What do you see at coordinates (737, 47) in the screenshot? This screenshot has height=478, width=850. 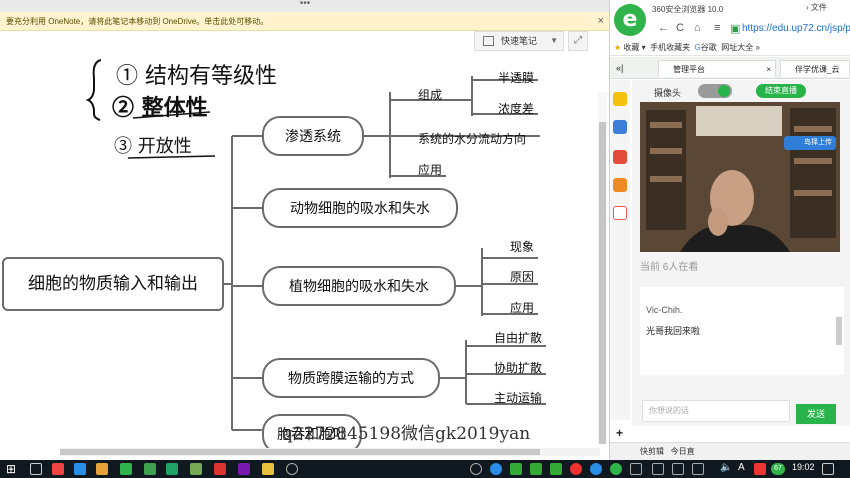 I see `bookmark-item: 网址大全` at bounding box center [737, 47].